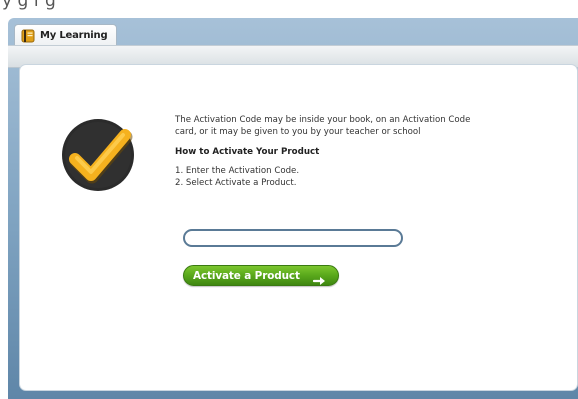  Describe the element at coordinates (236, 183) in the screenshot. I see `step-item: 2. Select Activate a Product.` at that location.